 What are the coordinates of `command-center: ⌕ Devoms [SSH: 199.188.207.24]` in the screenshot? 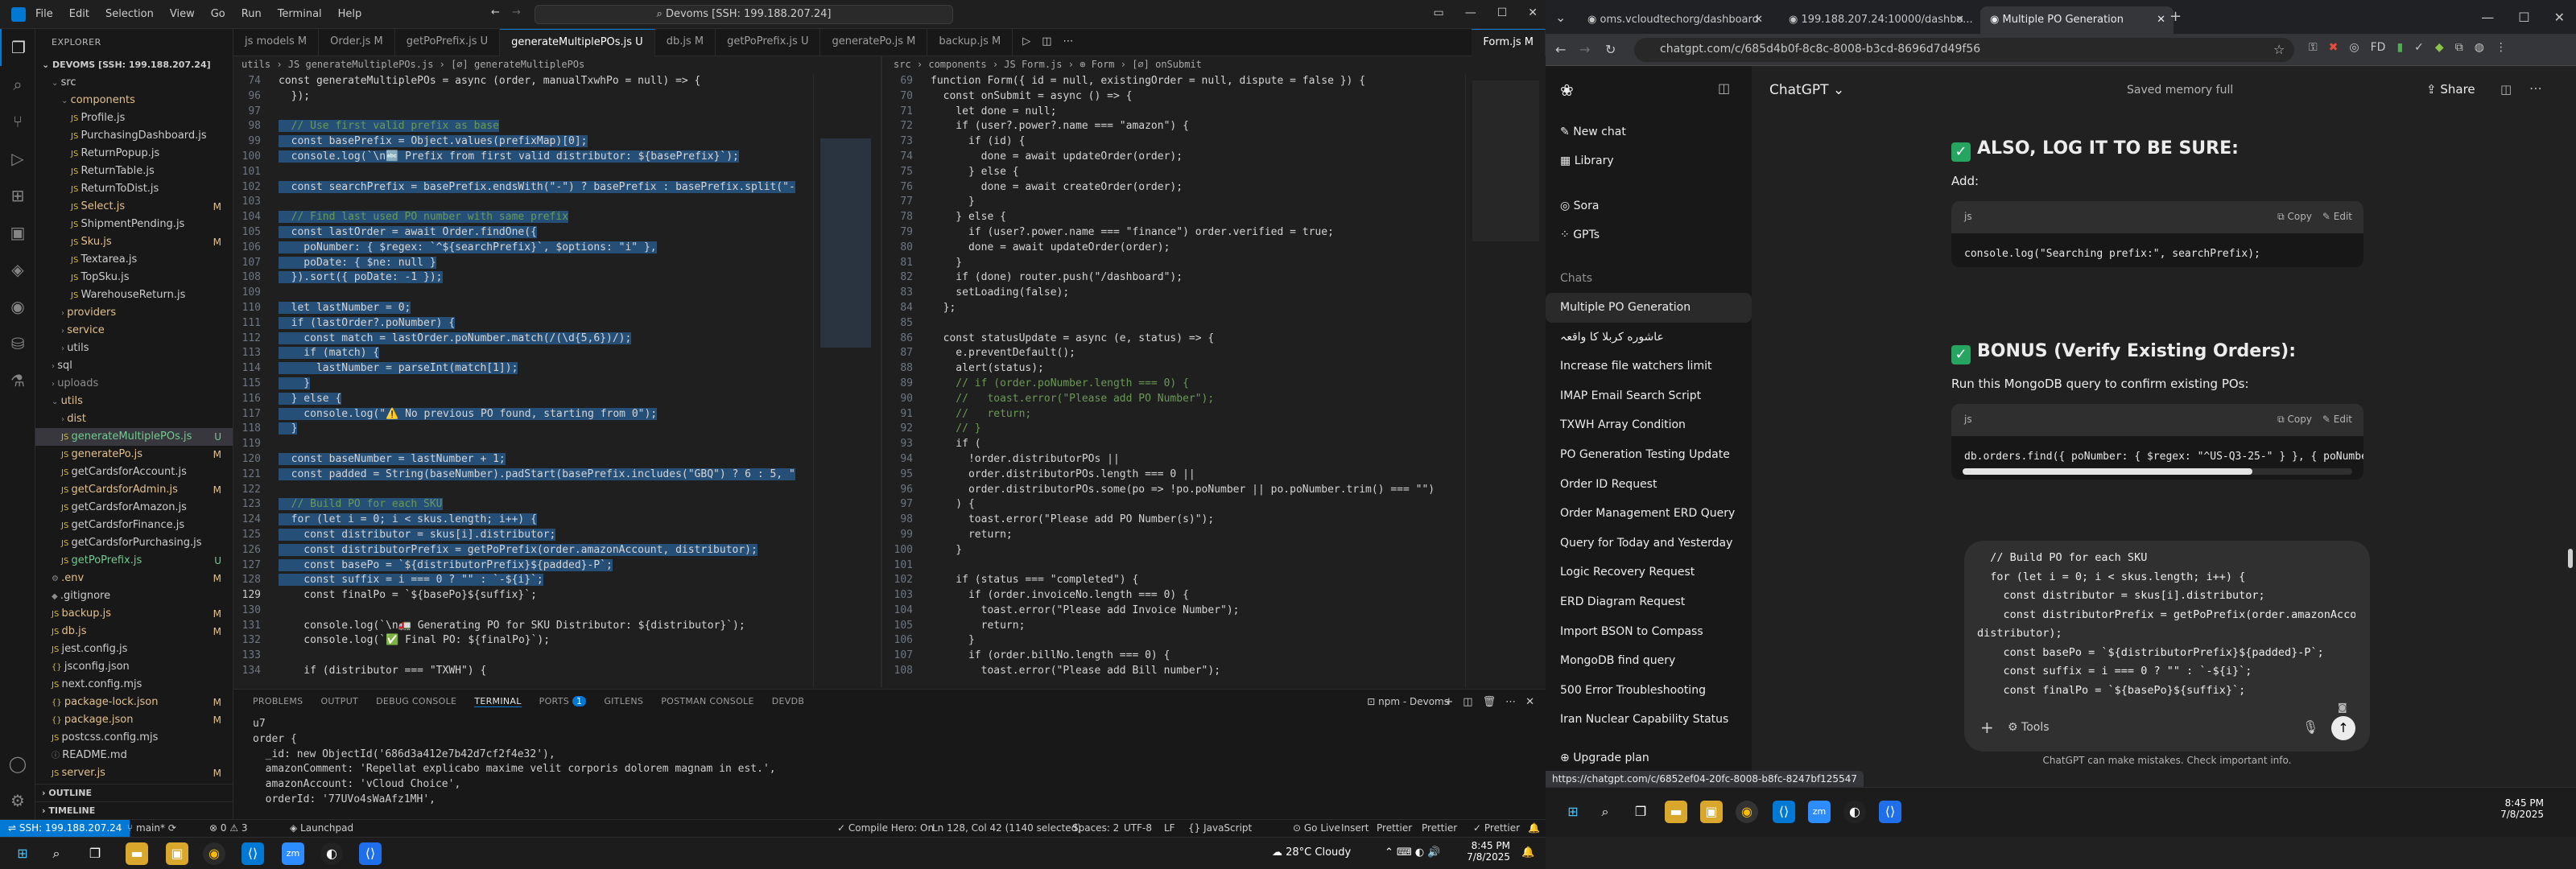 It's located at (744, 14).